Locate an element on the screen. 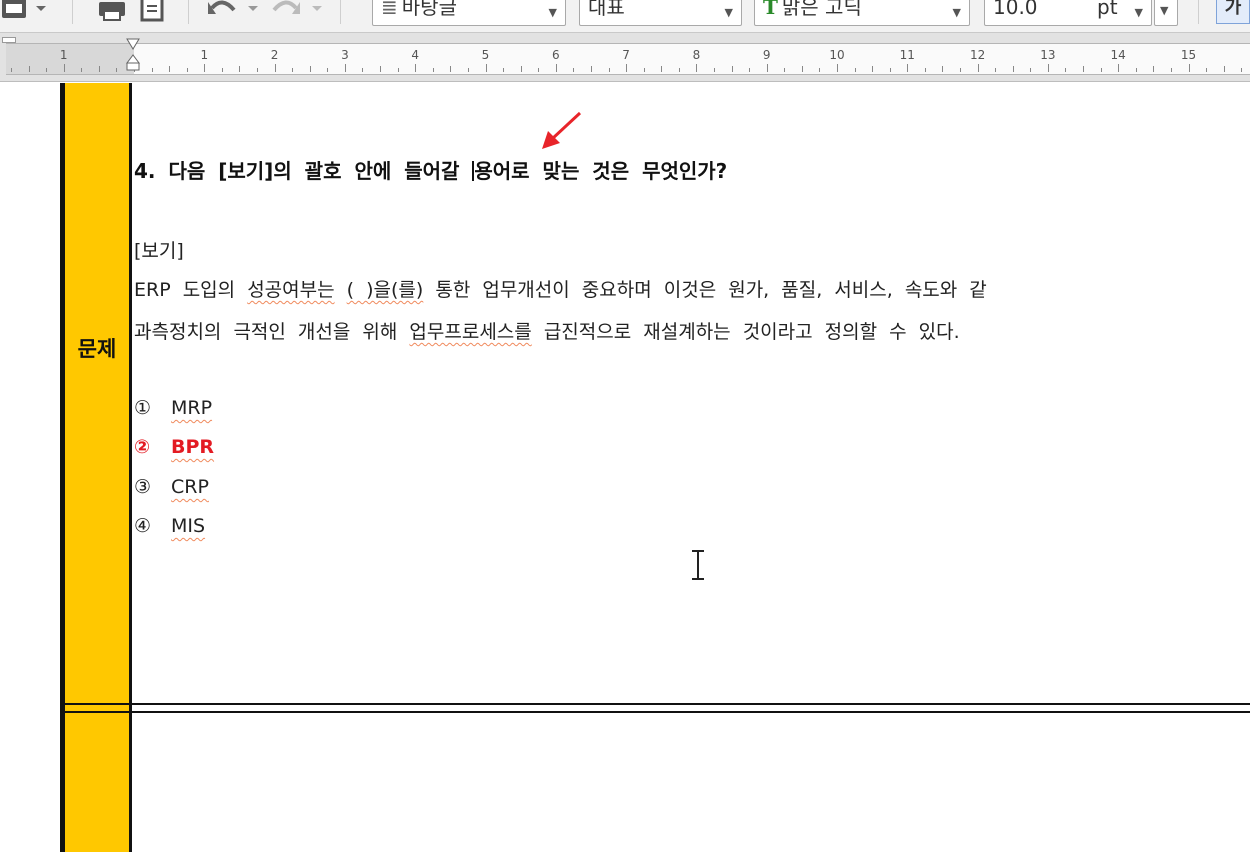 Image resolution: width=1250 pixels, height=852 pixels. bogi-line-1-part is located at coordinates (341, 290).